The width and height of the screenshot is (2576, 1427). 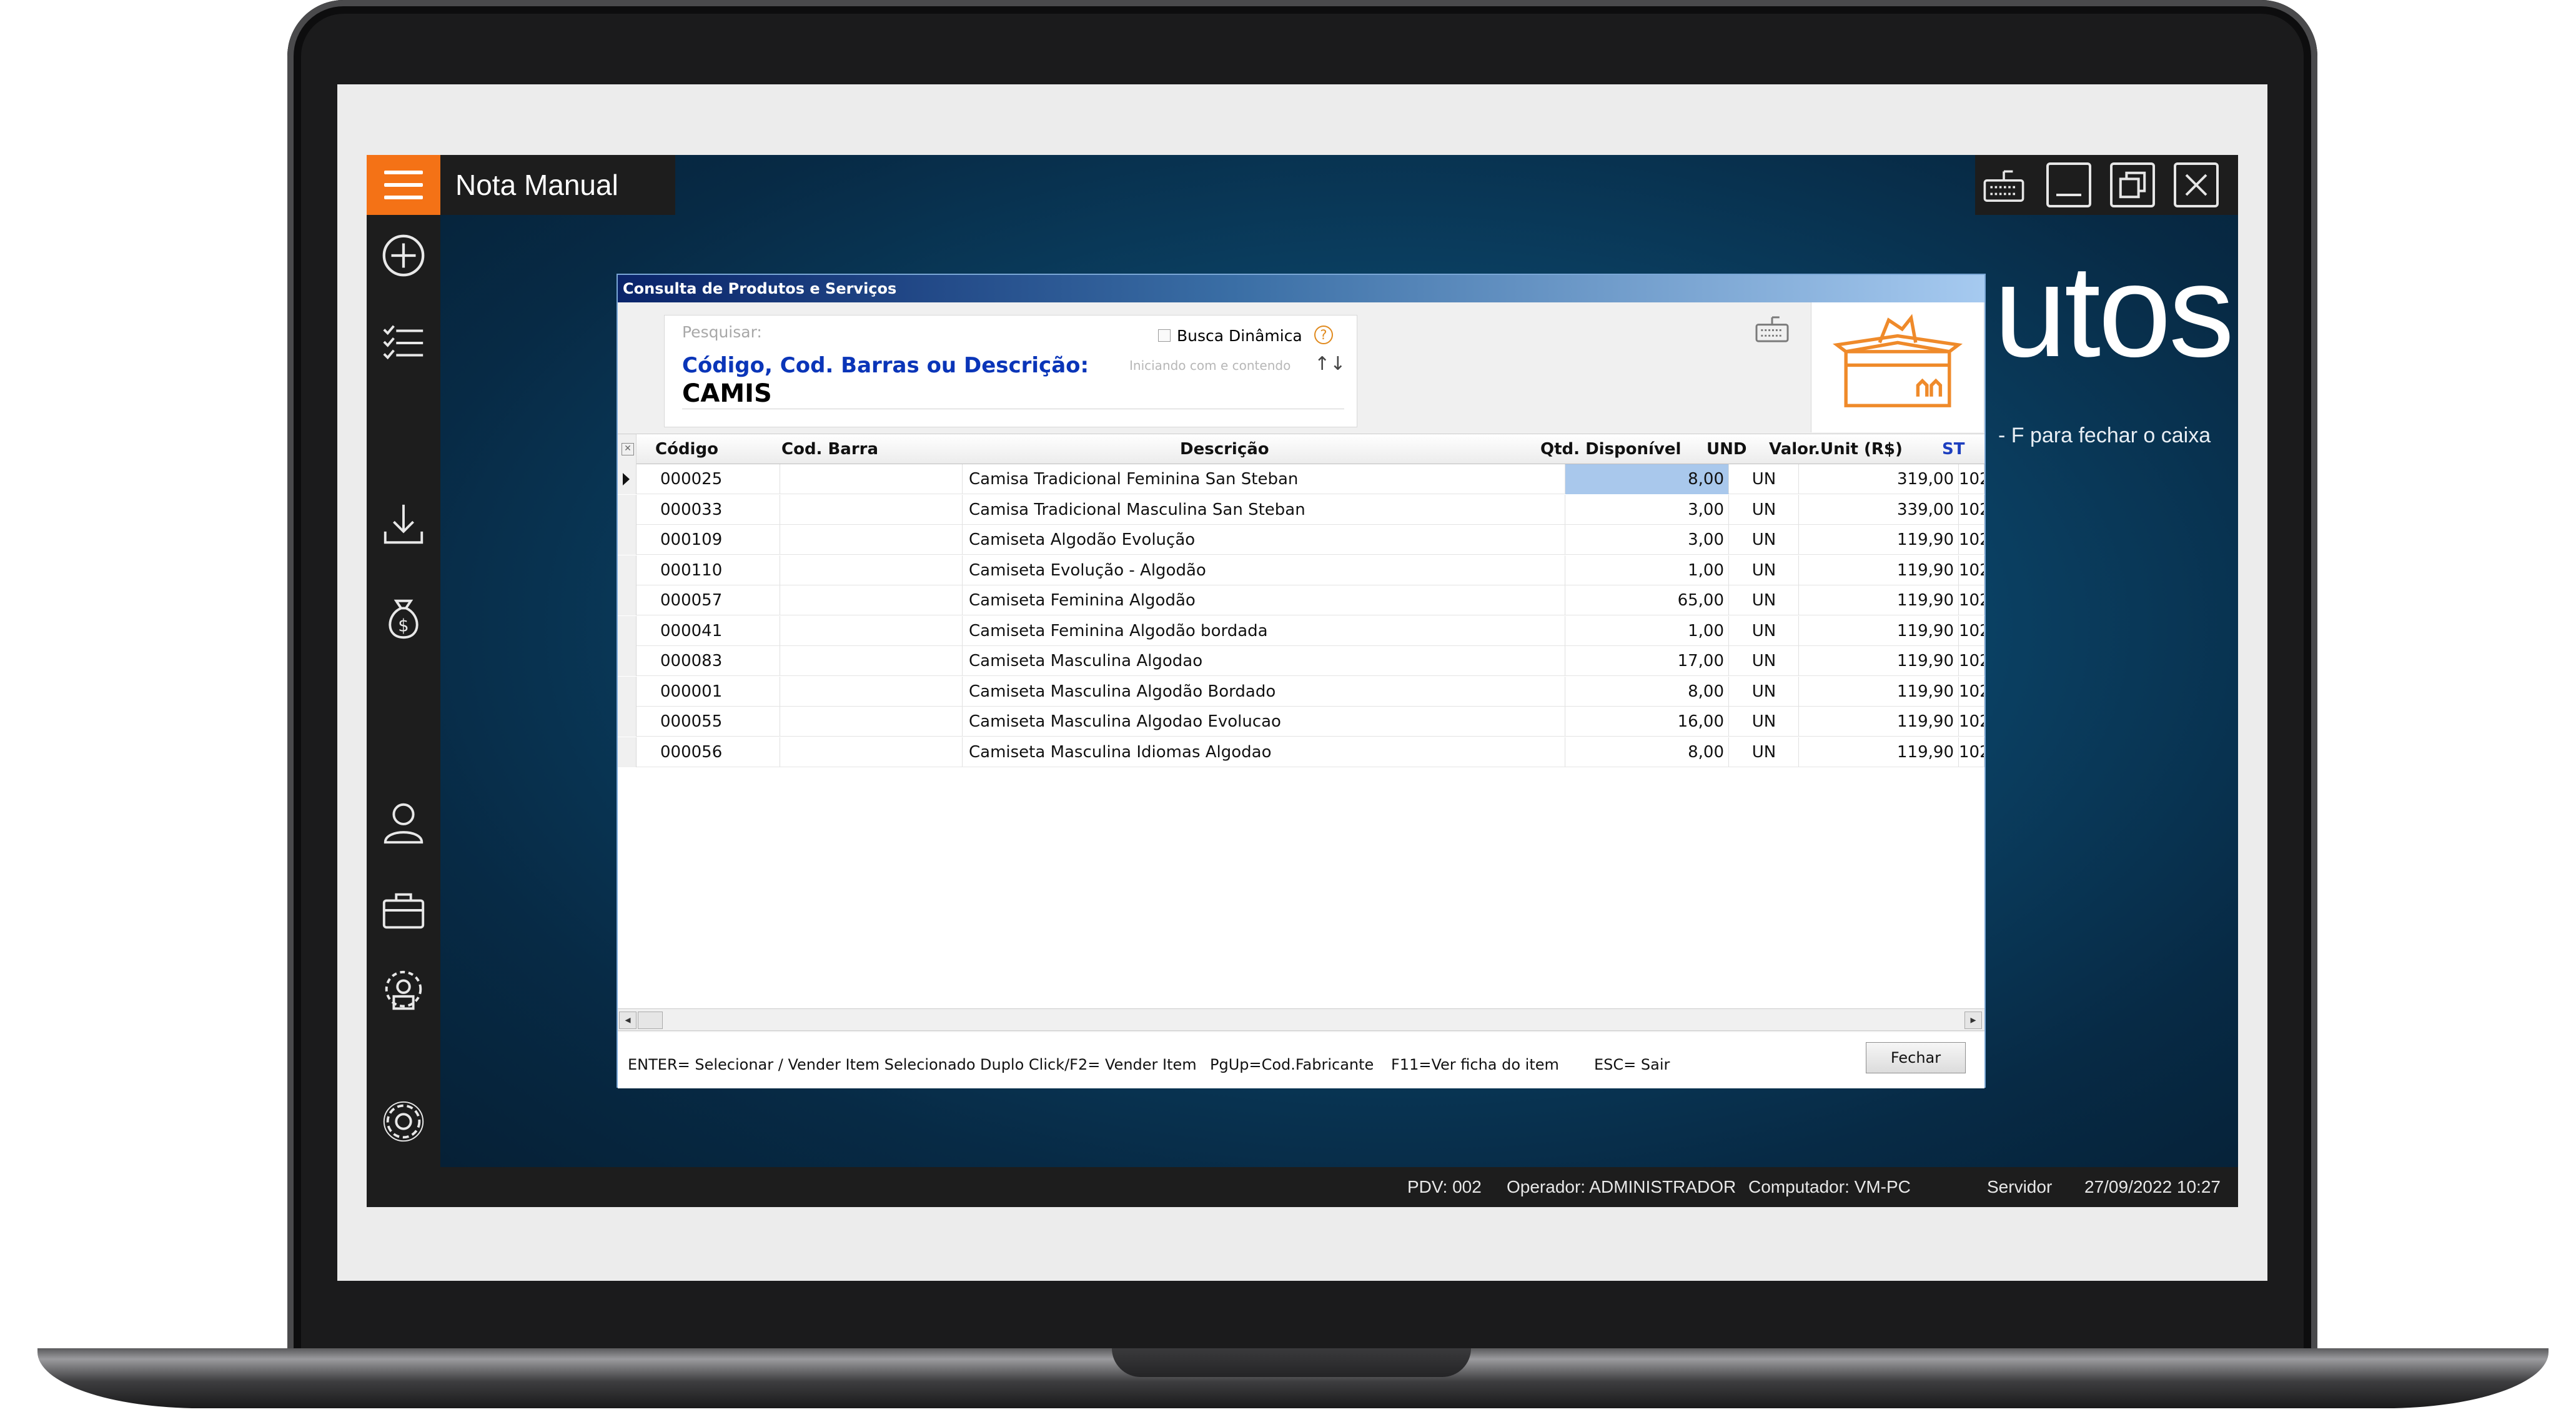 What do you see at coordinates (627, 449) in the screenshot?
I see `select-all-checkbox: ✕` at bounding box center [627, 449].